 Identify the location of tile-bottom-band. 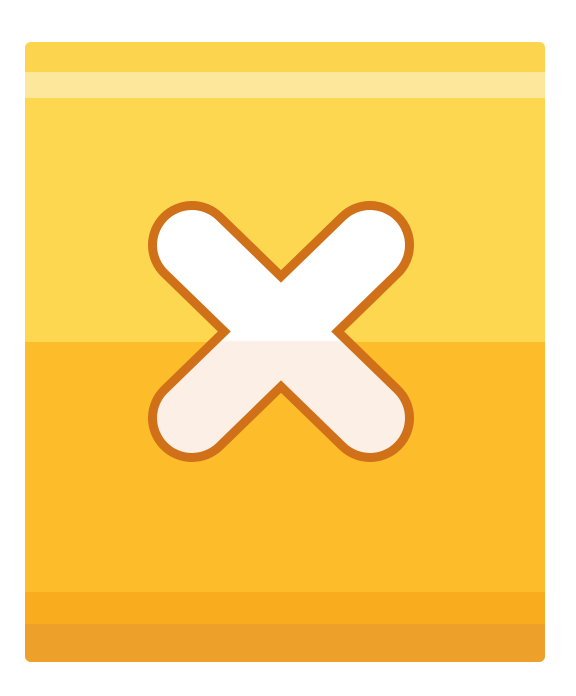
(285, 608).